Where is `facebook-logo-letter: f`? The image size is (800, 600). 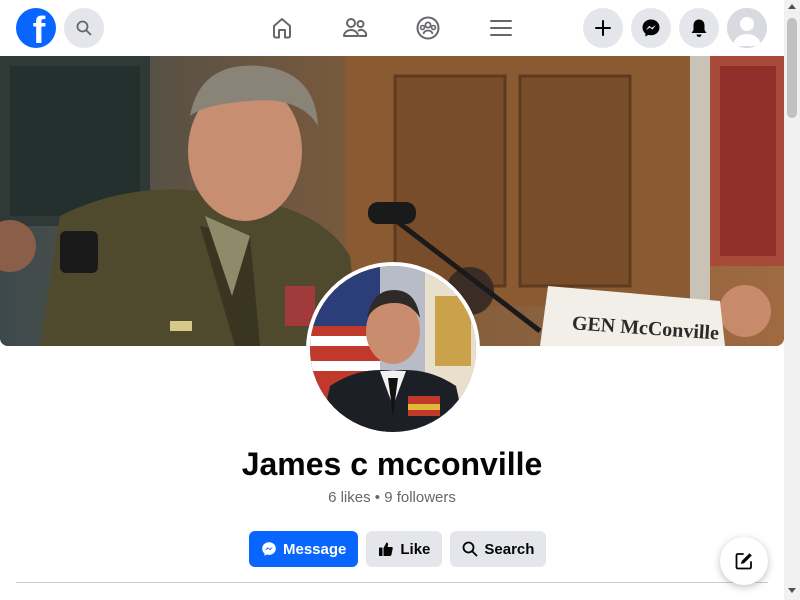 facebook-logo-letter: f is located at coordinates (39, 29).